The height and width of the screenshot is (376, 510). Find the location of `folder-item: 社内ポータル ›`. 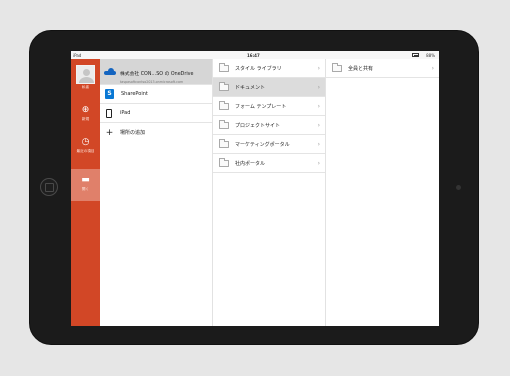

folder-item: 社内ポータル › is located at coordinates (269, 163).